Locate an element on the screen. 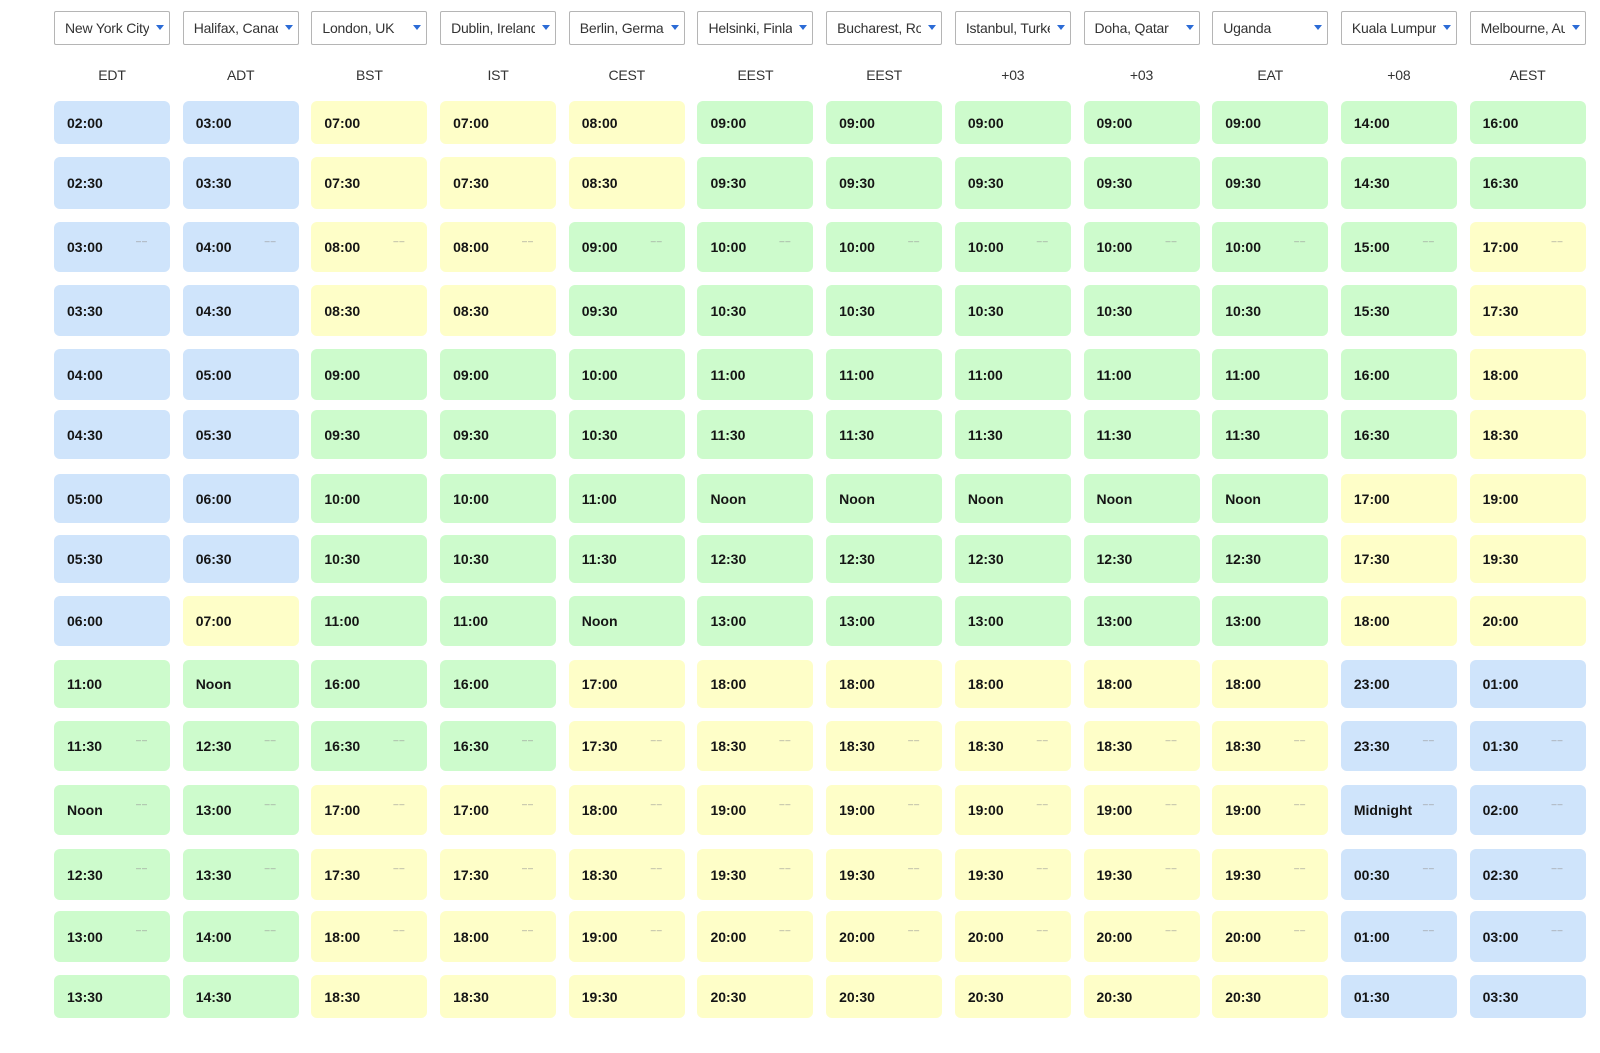 This screenshot has width=1600, height=1053. time-cell: 02:00 is located at coordinates (112, 122).